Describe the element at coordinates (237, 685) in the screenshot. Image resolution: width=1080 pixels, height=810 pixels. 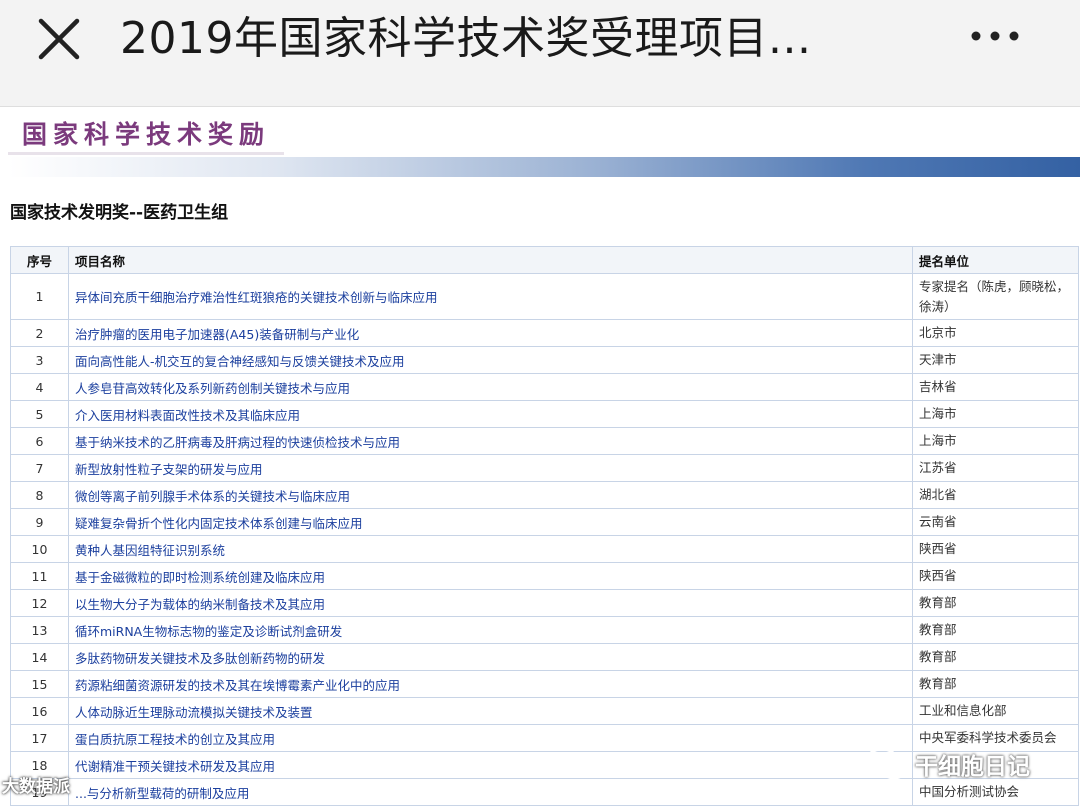
I see `project-name-link: 药源粘细菌资源研发的技术及其在埃博霉素产业化中的应用` at that location.